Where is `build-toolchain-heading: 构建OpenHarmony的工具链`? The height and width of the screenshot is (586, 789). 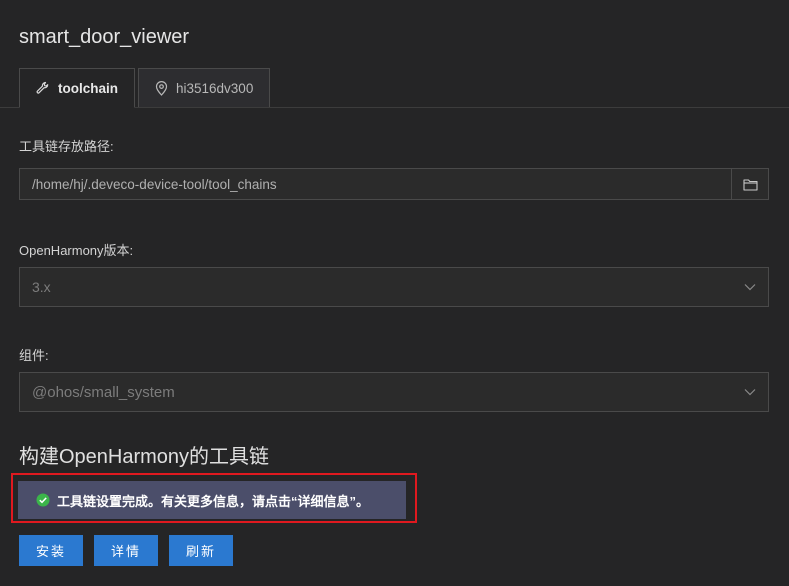 build-toolchain-heading: 构建OpenHarmony的工具链 is located at coordinates (144, 457).